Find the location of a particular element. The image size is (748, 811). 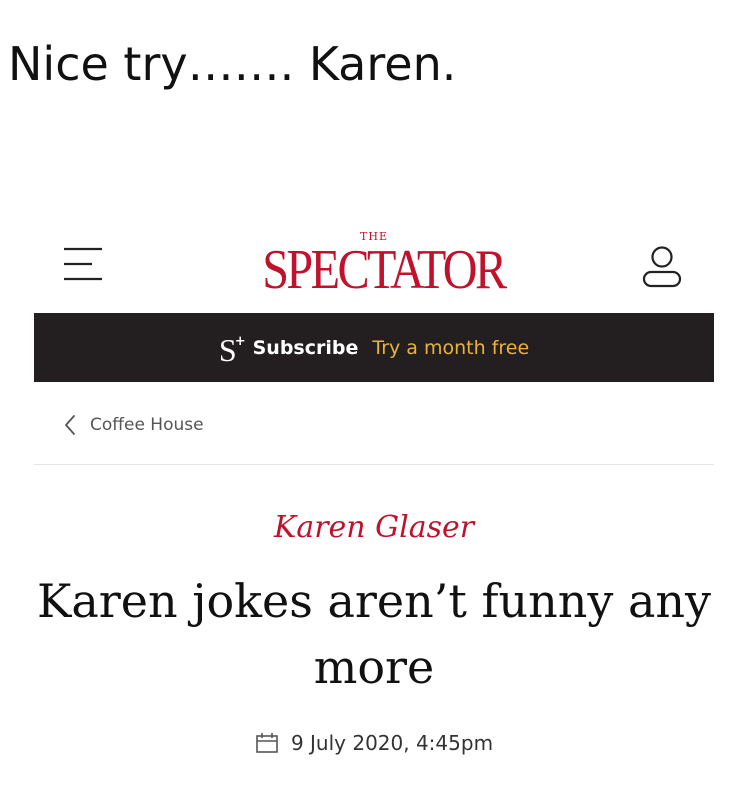

breadcrumb-section-label: Coffee House is located at coordinates (147, 425).